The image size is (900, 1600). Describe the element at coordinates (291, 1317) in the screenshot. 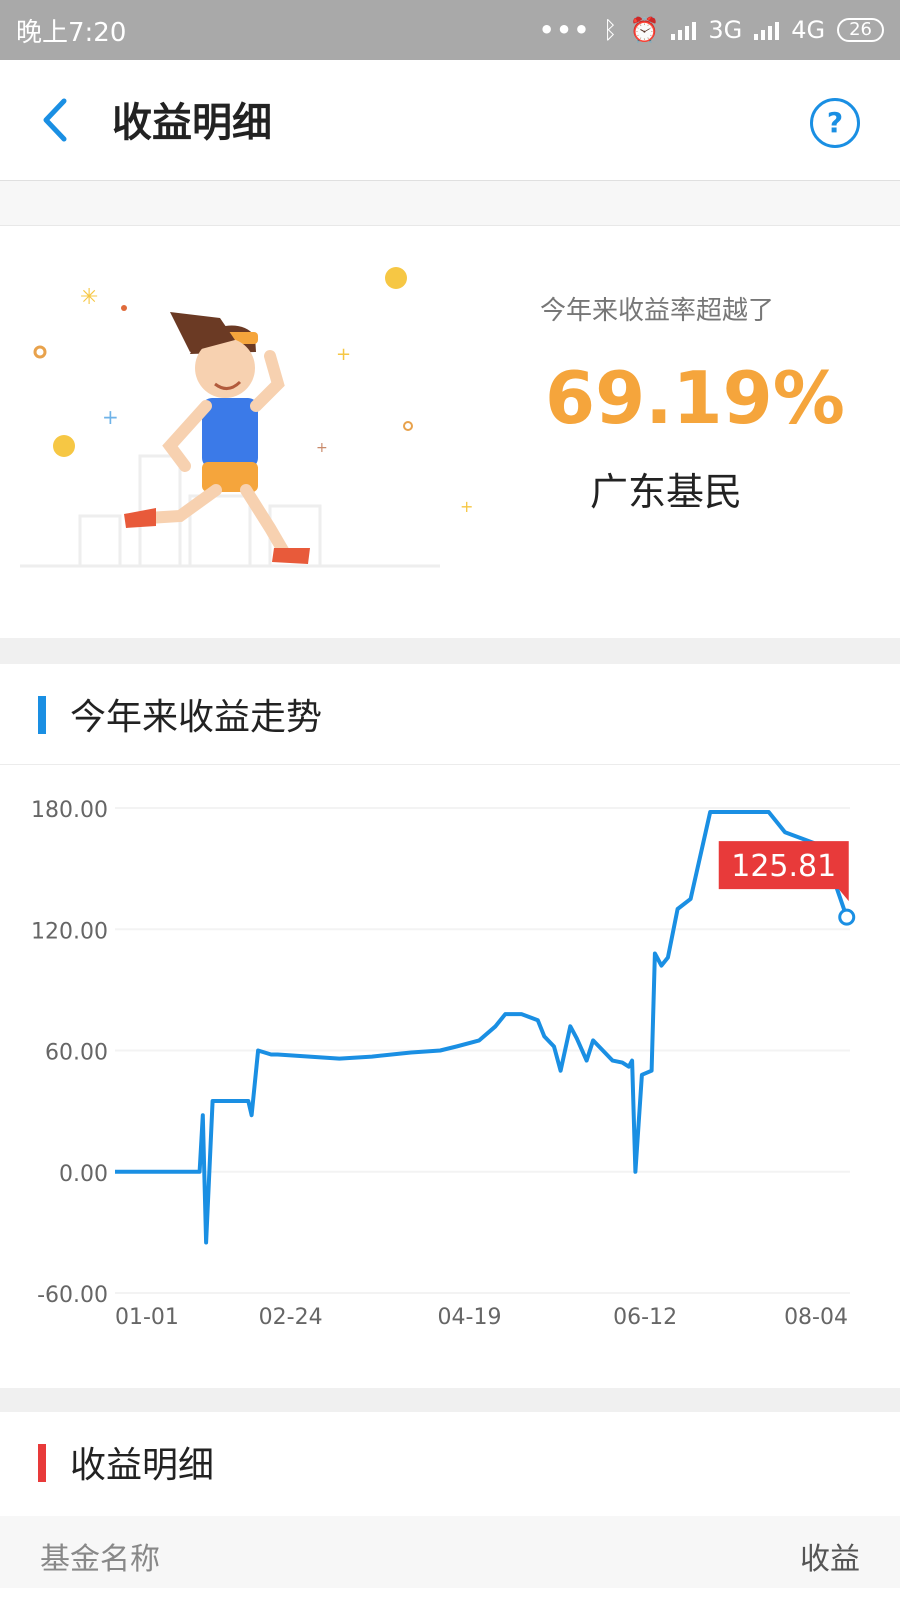

I see `x-tick-label: 02-24` at that location.